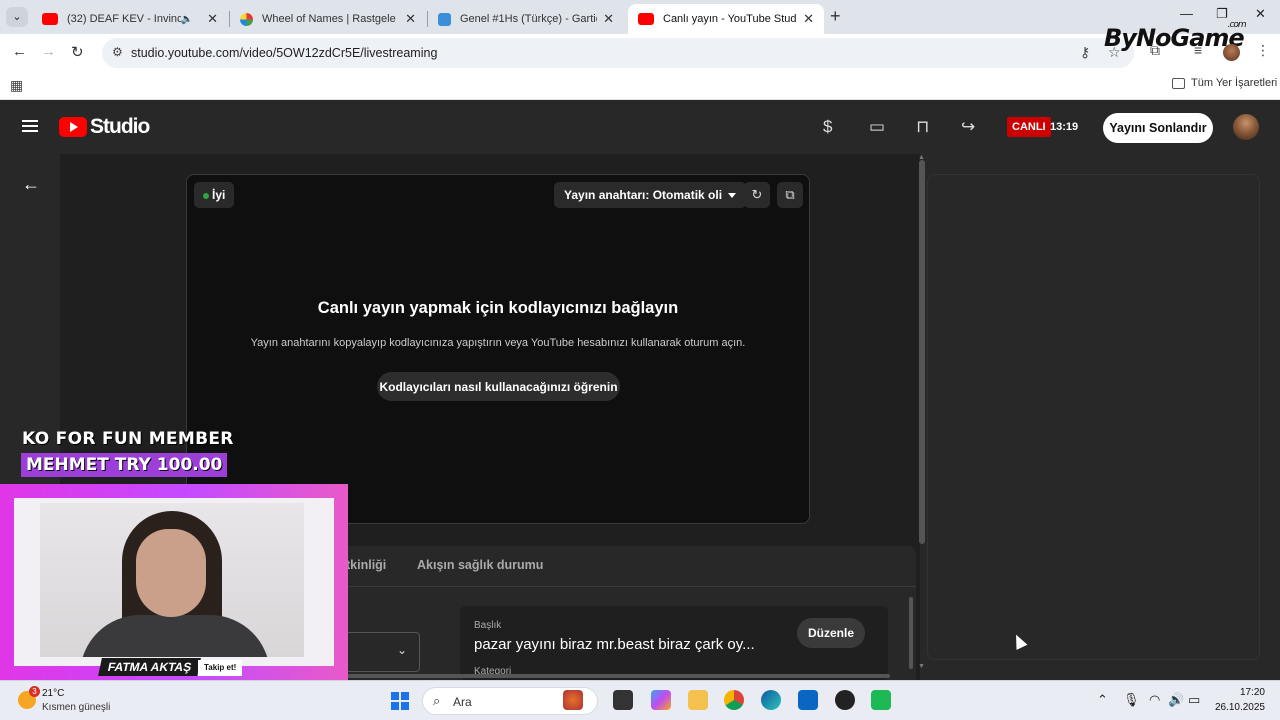 This screenshot has height=720, width=1280. What do you see at coordinates (206, 195) in the screenshot?
I see `status-dot-icon` at bounding box center [206, 195].